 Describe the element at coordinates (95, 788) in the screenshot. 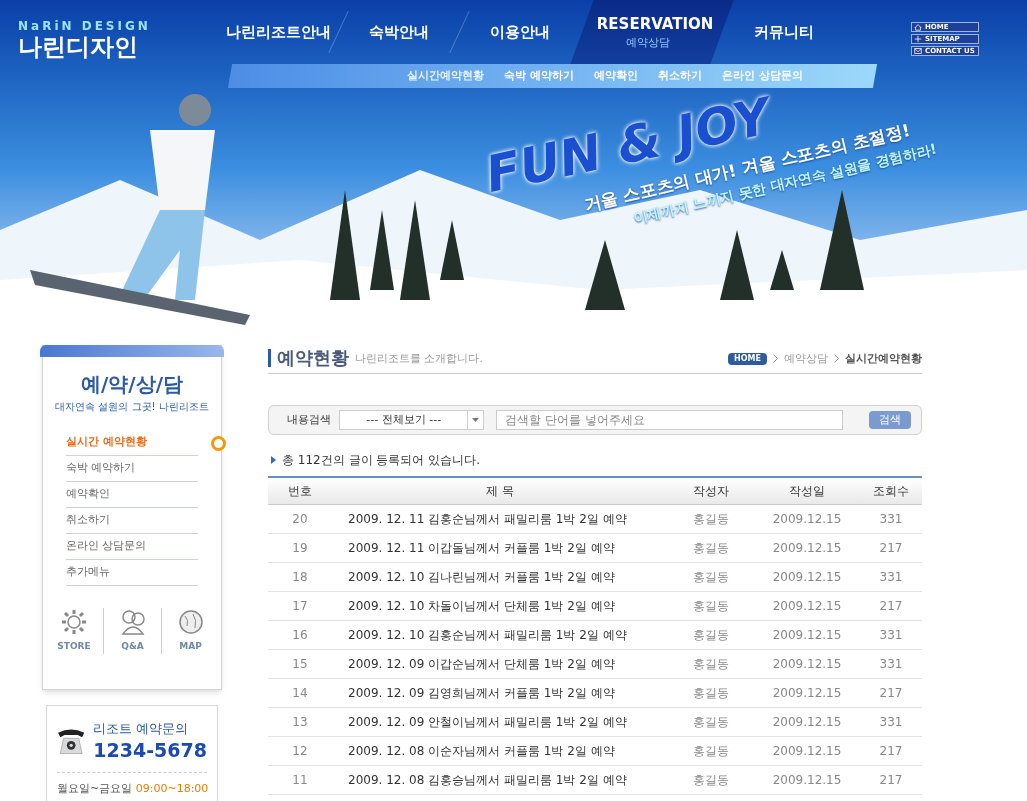

I see `hours-label: 월요일~금요일` at that location.